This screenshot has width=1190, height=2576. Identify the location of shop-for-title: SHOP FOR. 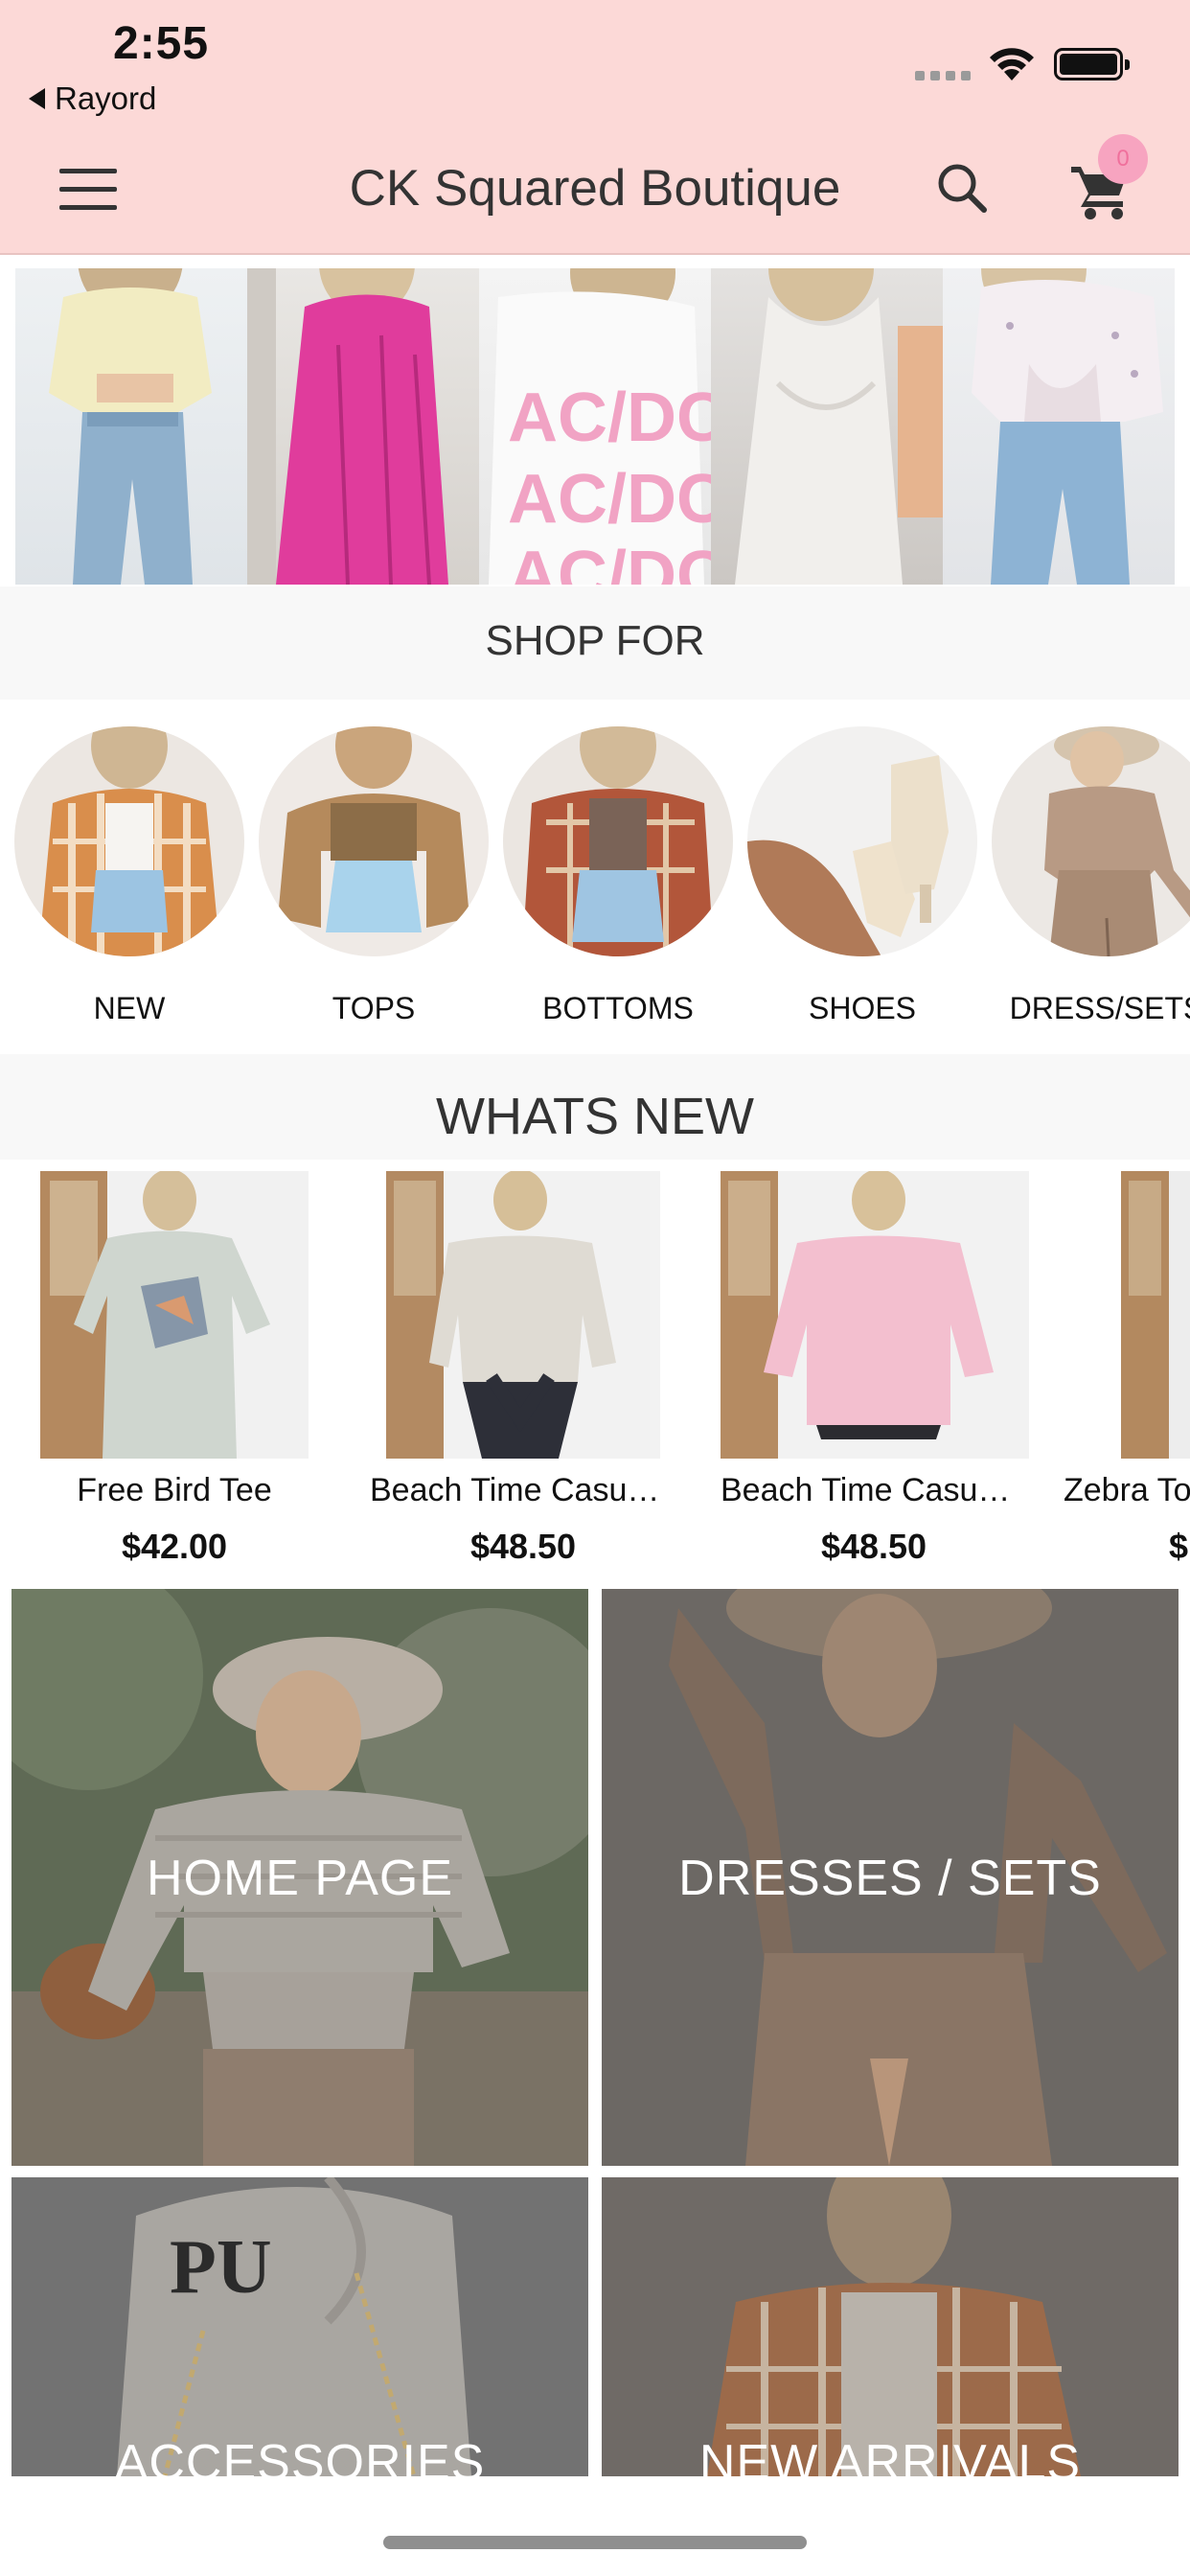
(595, 640).